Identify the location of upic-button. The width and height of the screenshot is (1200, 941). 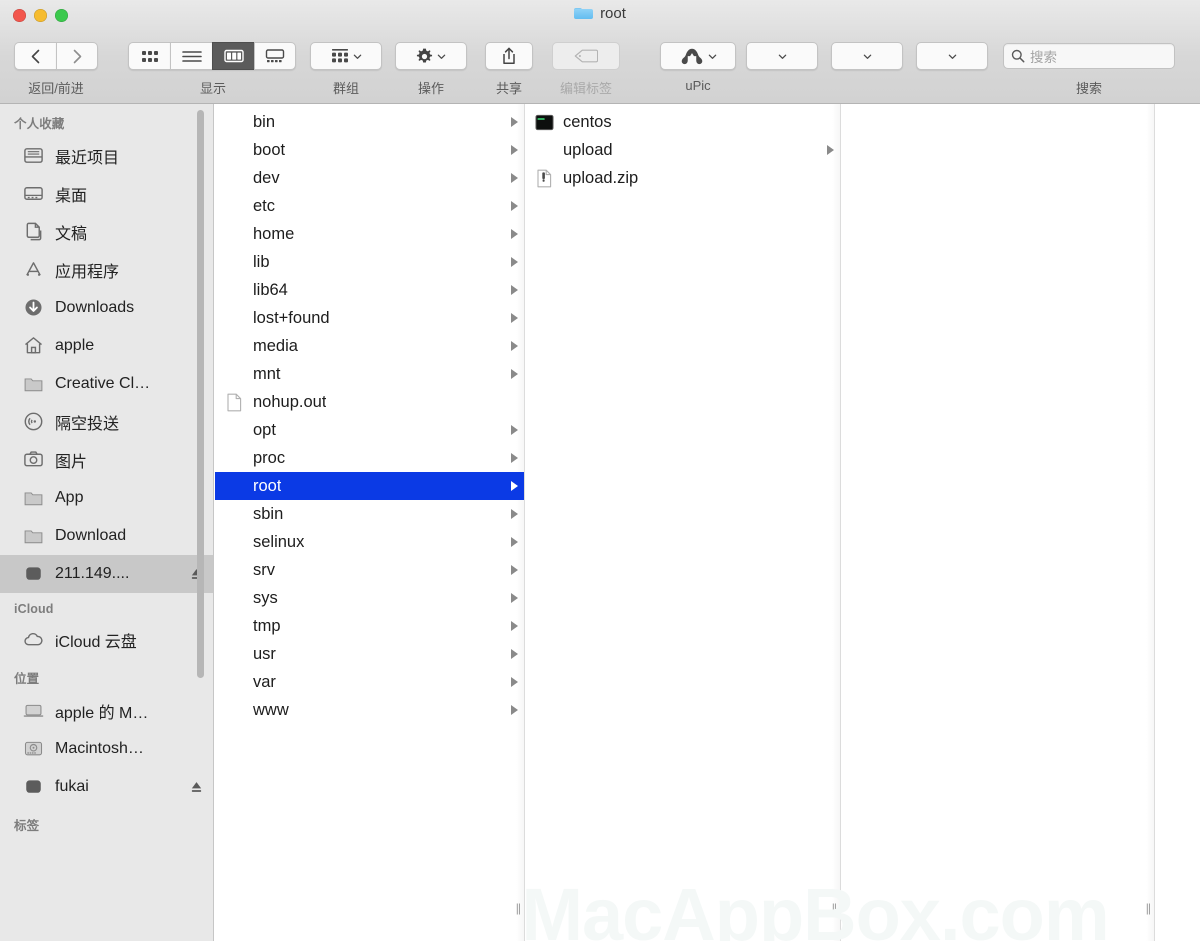
(698, 56).